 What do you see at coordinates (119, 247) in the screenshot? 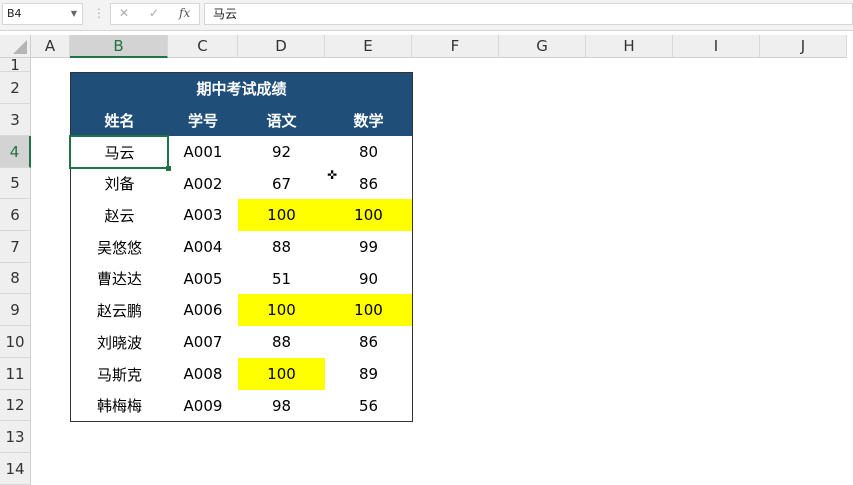
I see `cell-name: 吴悠悠` at bounding box center [119, 247].